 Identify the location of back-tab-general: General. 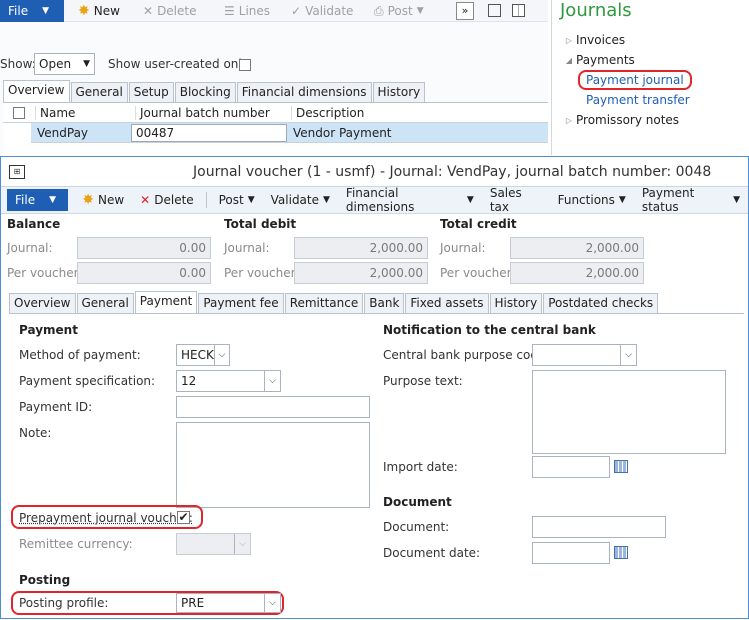
(99, 92).